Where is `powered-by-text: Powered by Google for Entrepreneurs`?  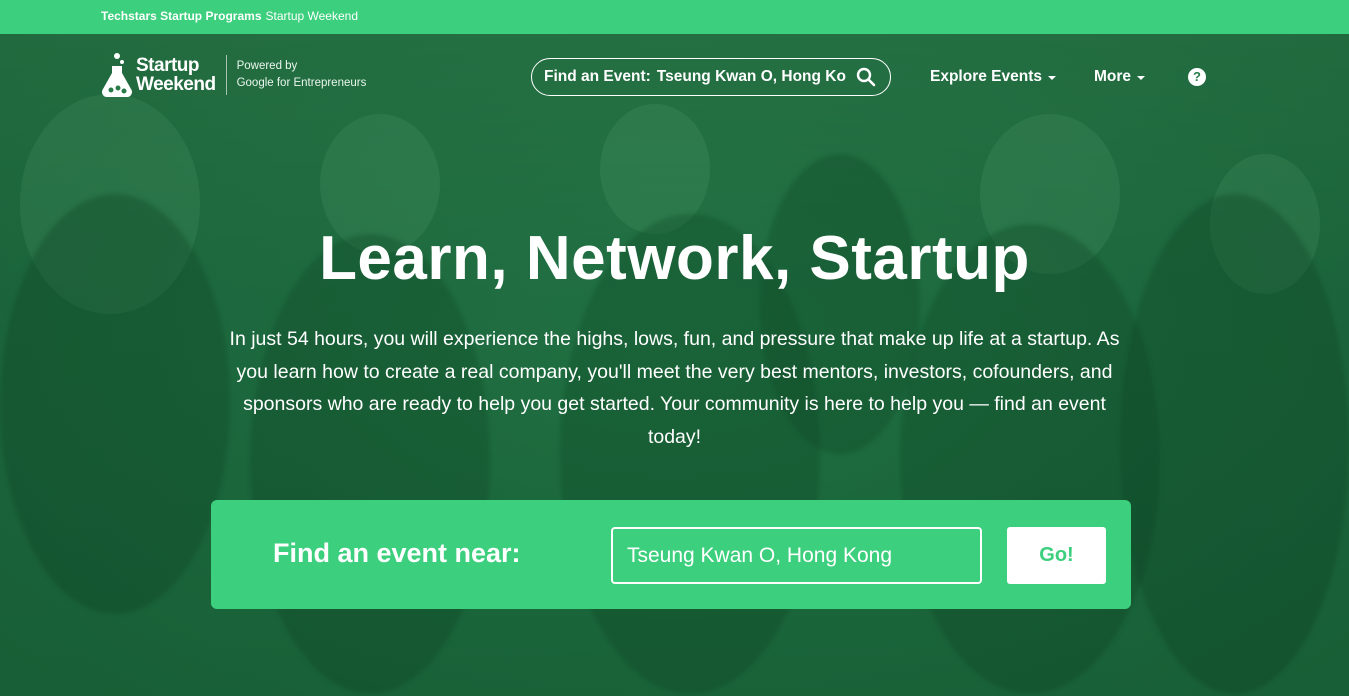 powered-by-text: Powered by Google for Entrepreneurs is located at coordinates (301, 74).